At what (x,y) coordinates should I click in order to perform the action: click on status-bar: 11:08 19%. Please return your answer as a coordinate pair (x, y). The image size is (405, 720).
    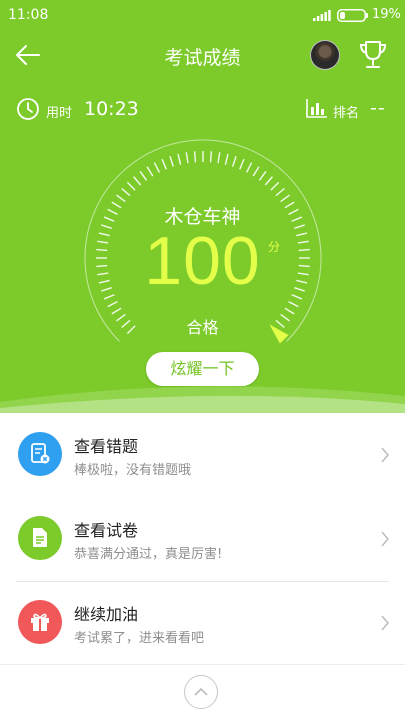
    Looking at the image, I should click on (202, 15).